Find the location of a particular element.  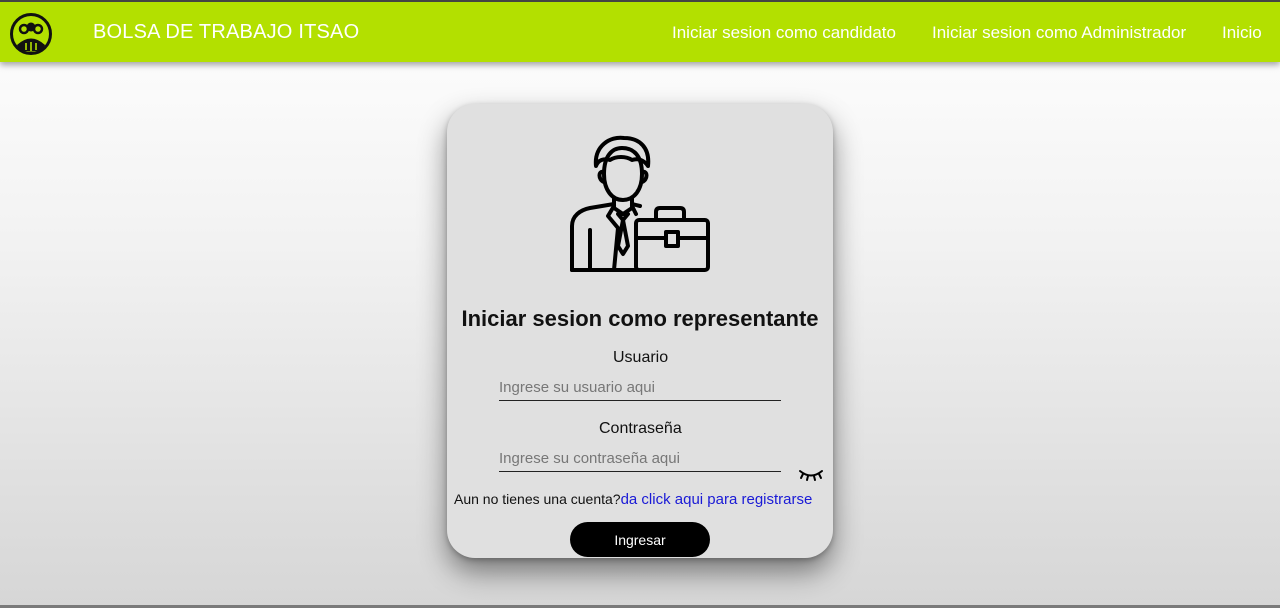

login-submit-button: Ingresar is located at coordinates (640, 539).